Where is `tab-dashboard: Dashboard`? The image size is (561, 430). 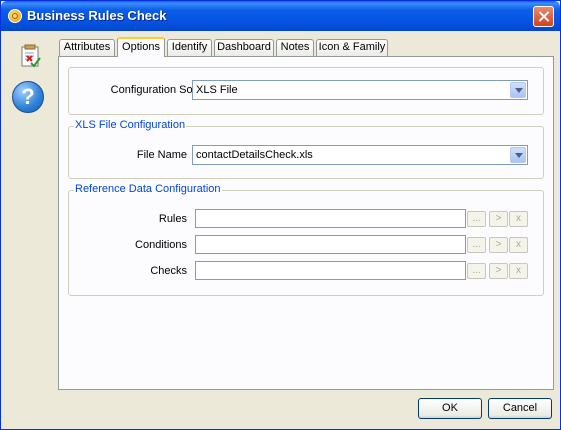 tab-dashboard: Dashboard is located at coordinates (244, 47).